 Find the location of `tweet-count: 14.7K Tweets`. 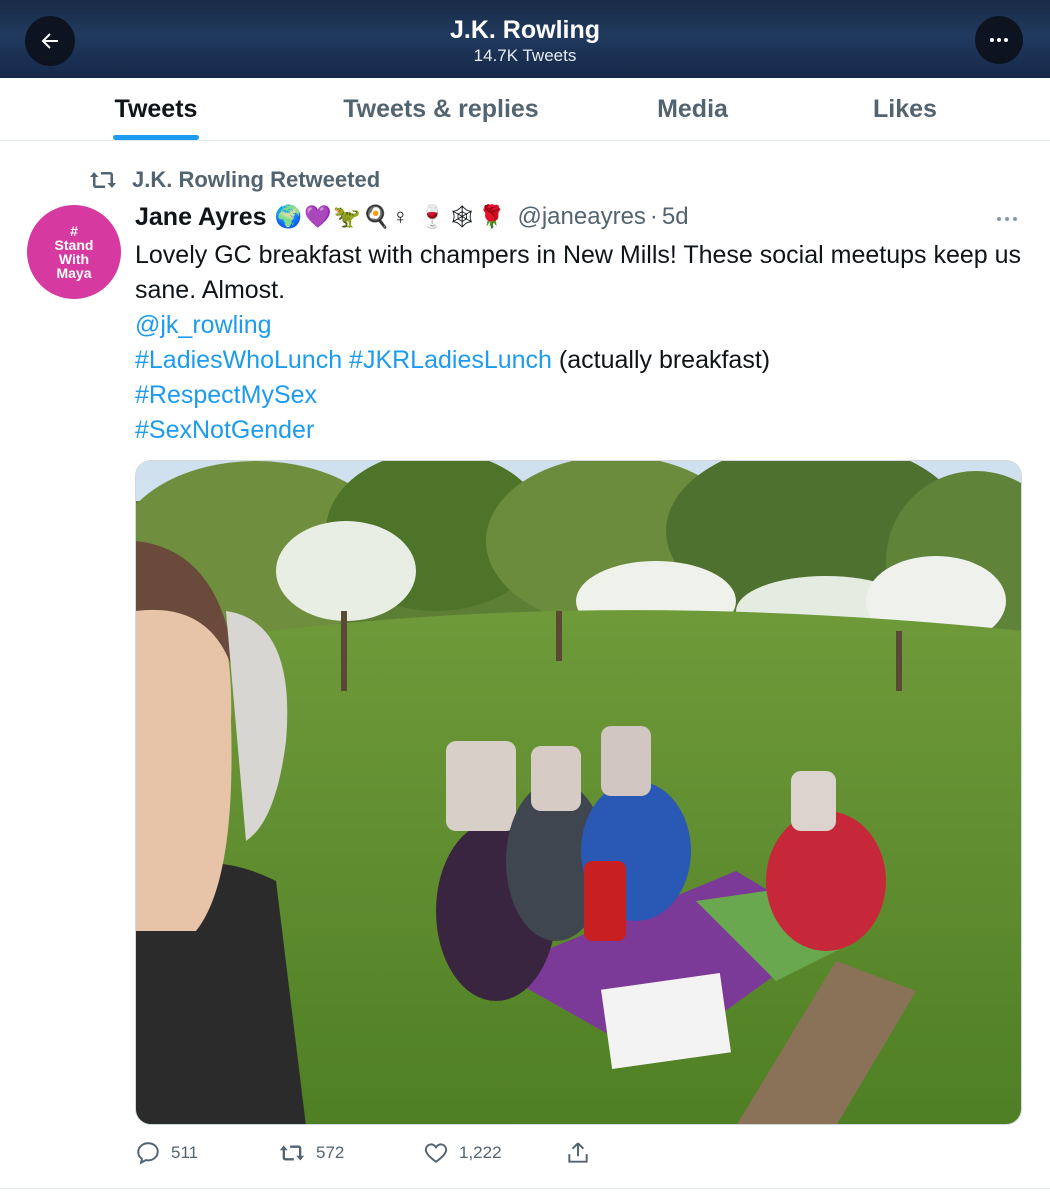

tweet-count: 14.7K Tweets is located at coordinates (525, 55).